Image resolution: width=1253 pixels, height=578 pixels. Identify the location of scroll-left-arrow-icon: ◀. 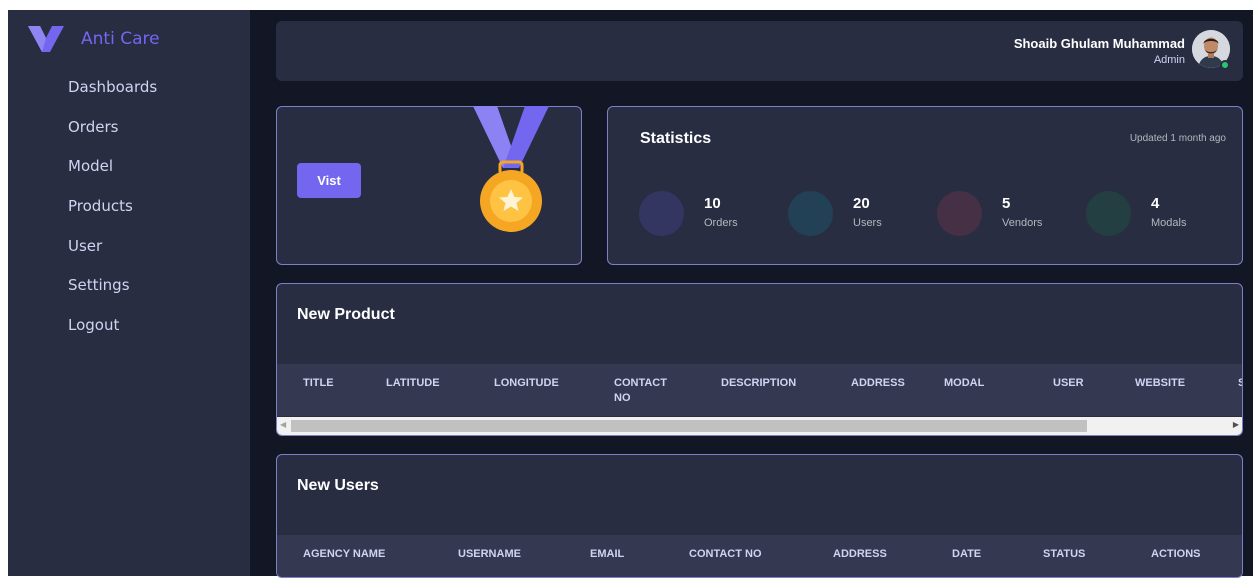
(283, 424).